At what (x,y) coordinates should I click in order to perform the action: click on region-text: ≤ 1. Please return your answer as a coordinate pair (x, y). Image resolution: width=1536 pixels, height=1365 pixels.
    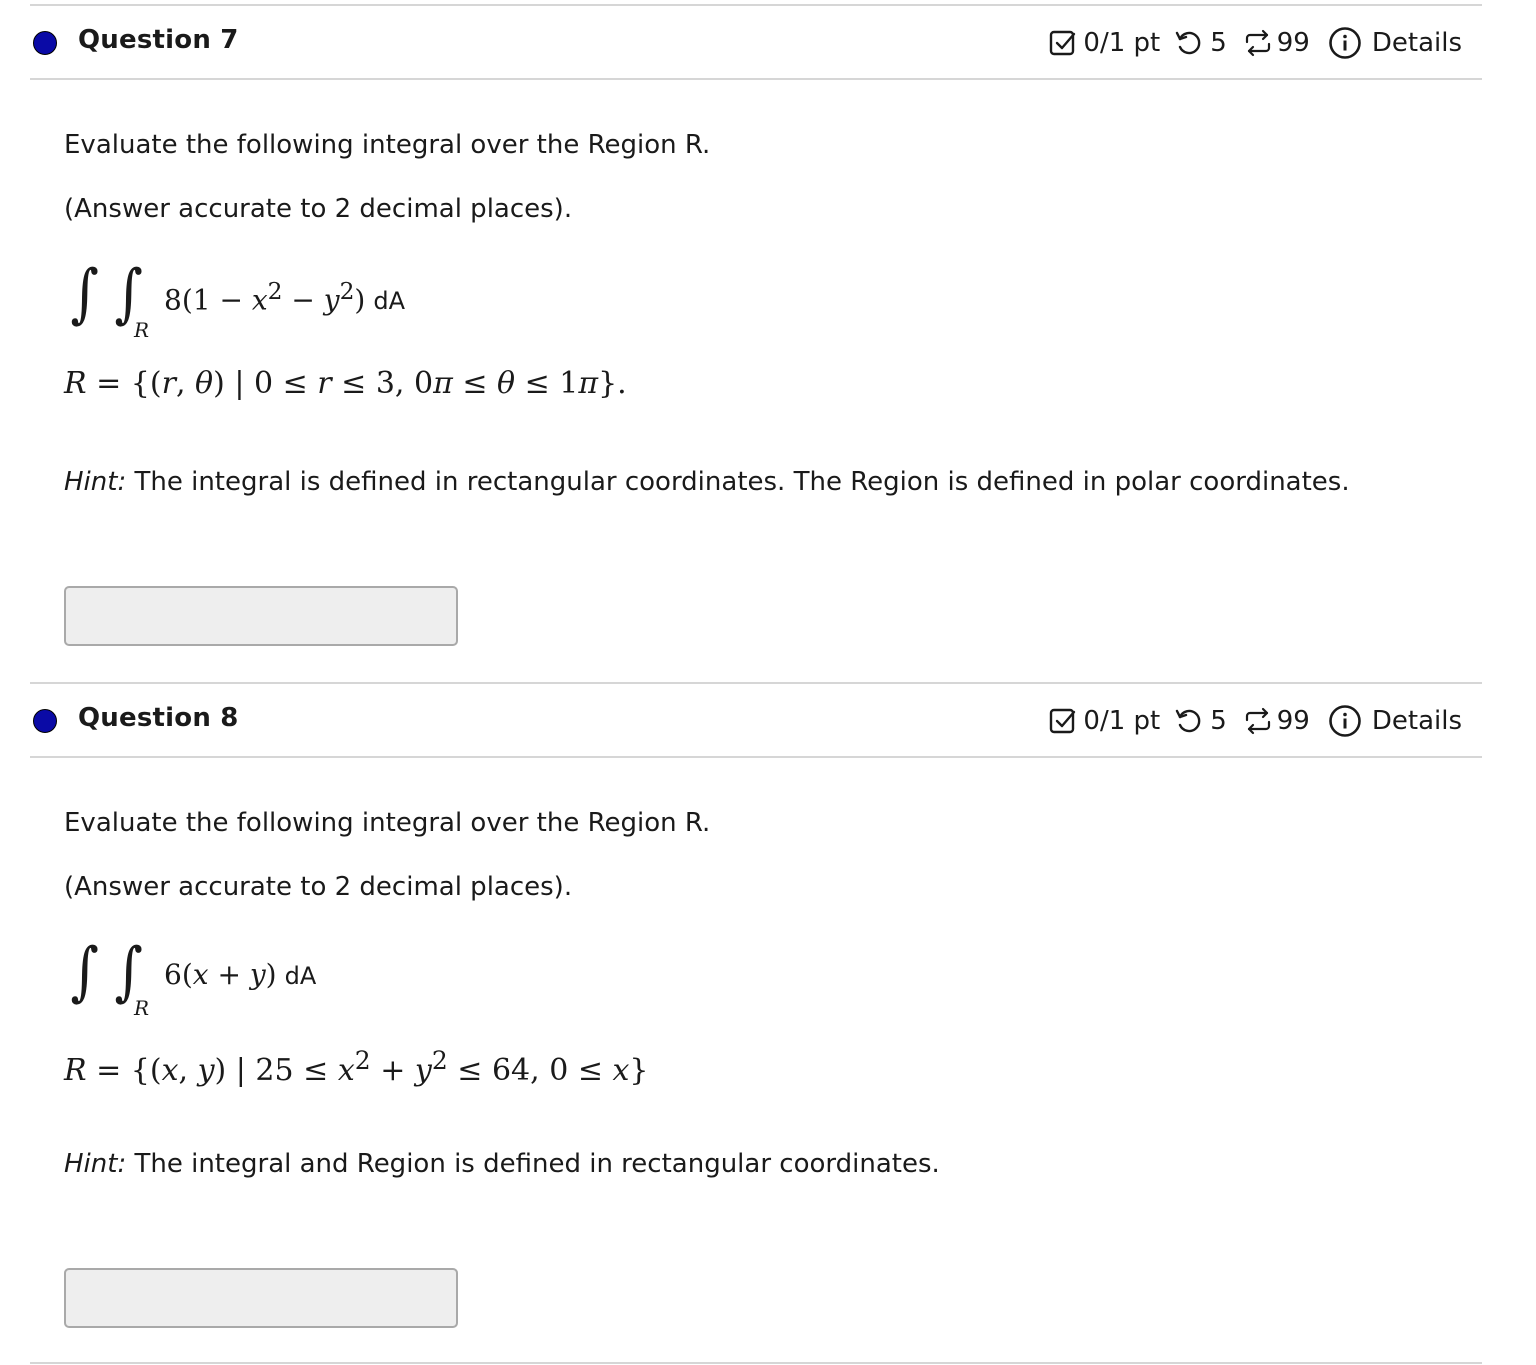
    Looking at the image, I should click on (547, 383).